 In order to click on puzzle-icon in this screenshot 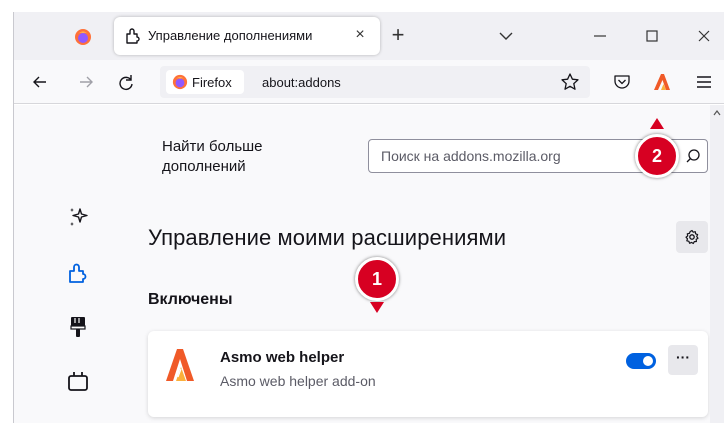, I will do `click(133, 36)`.